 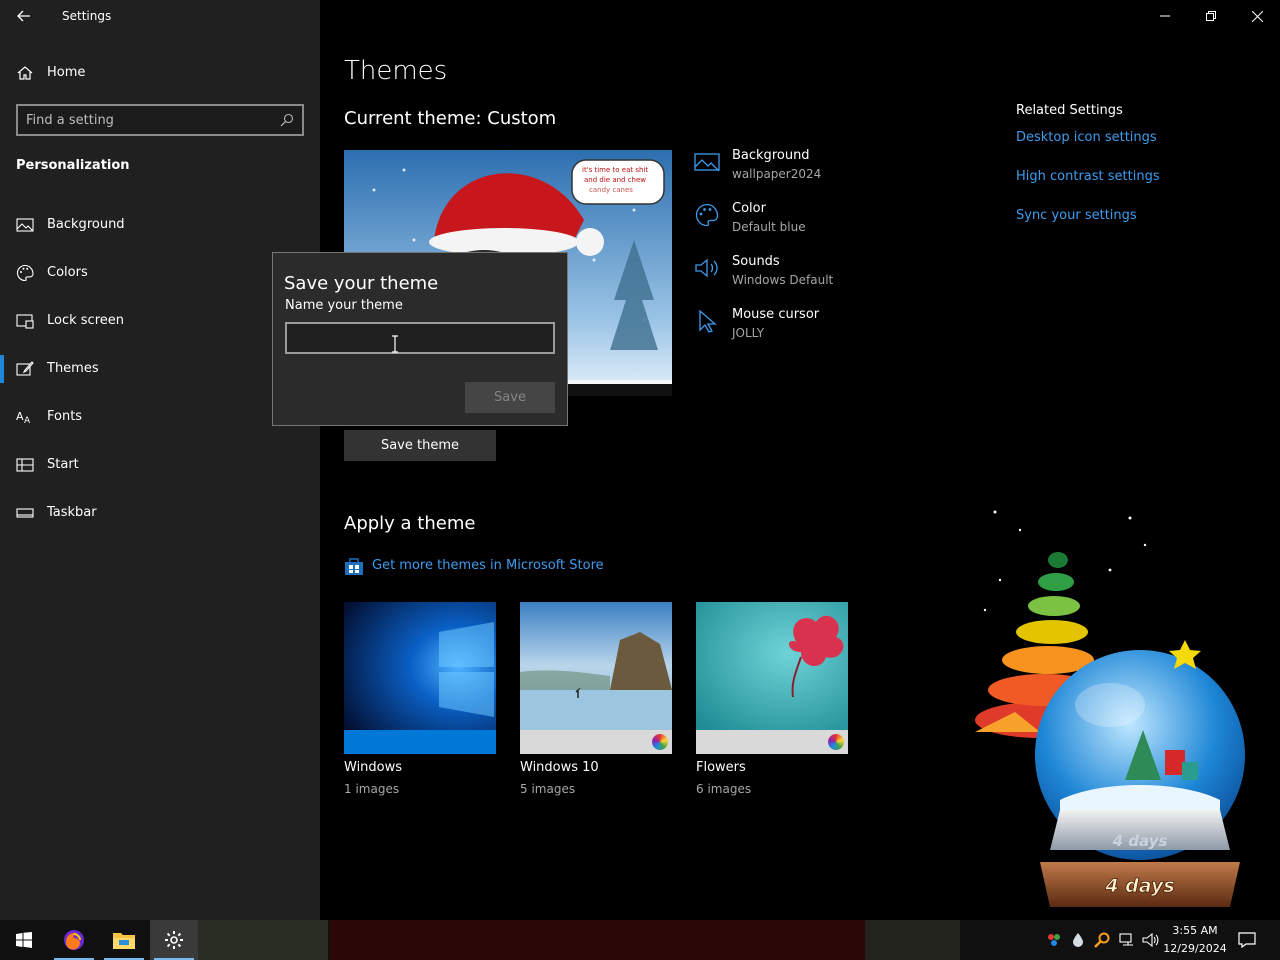 I want to click on title-bar: Settings, so click(x=160, y=17).